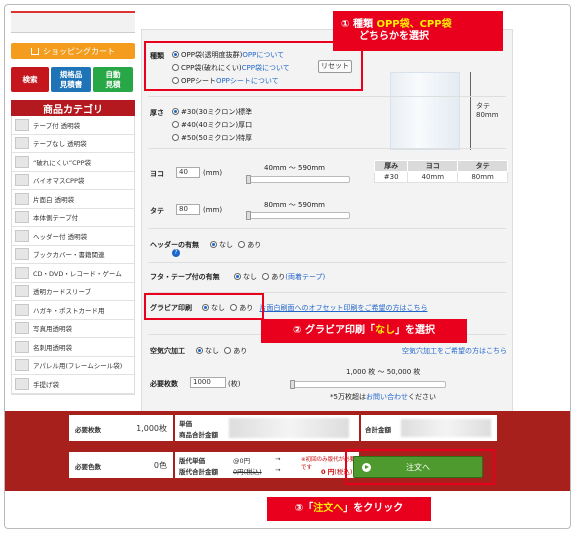 Image resolution: width=575 pixels, height=533 pixels. I want to click on qty-summary: 必要枚数 1,000枚, so click(121, 428).